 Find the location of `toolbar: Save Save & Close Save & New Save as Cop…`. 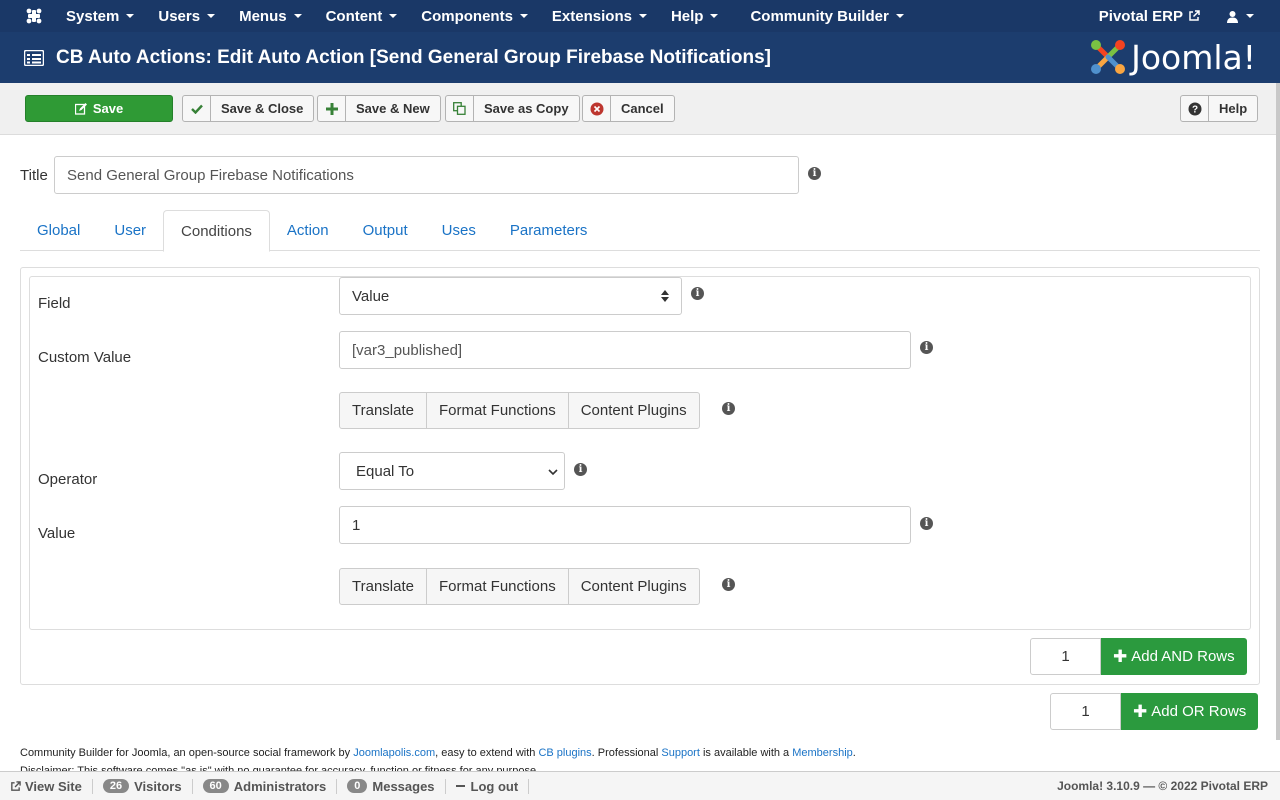

toolbar: Save Save & Close Save & New Save as Cop… is located at coordinates (640, 109).